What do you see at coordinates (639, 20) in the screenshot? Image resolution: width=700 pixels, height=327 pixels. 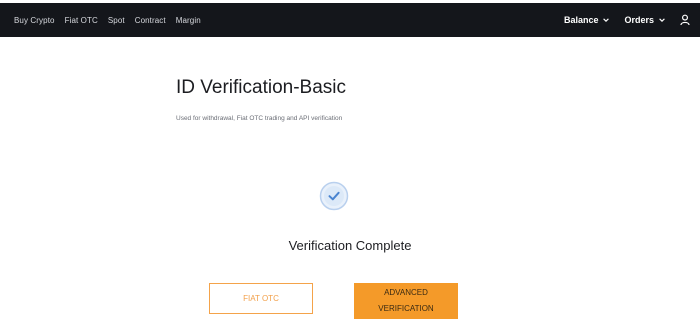 I see `orders-label: Orders` at bounding box center [639, 20].